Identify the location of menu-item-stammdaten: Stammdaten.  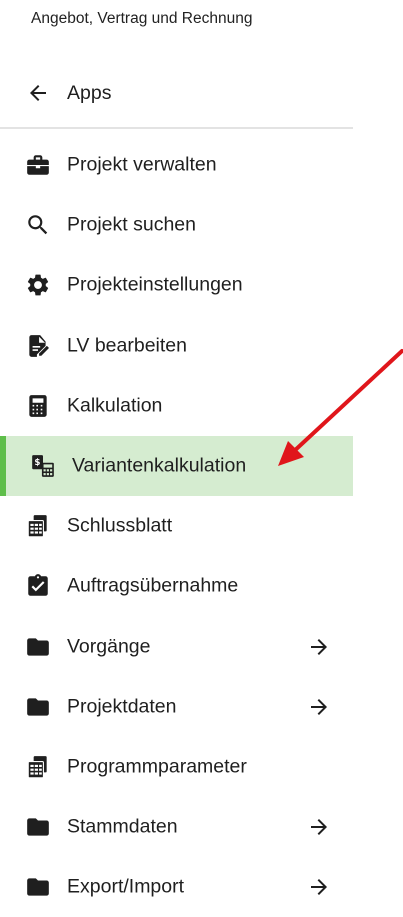
(176, 827).